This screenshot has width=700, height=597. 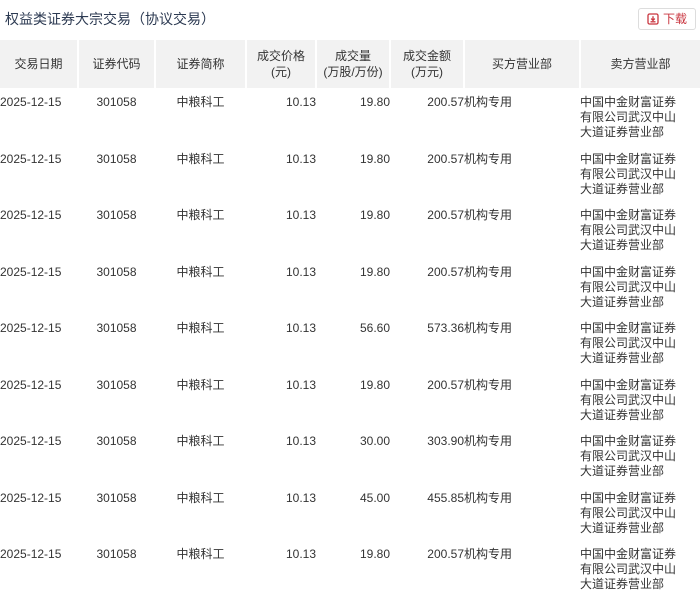 What do you see at coordinates (427, 64) in the screenshot?
I see `col-header-amount: 成交金额 (万元)` at bounding box center [427, 64].